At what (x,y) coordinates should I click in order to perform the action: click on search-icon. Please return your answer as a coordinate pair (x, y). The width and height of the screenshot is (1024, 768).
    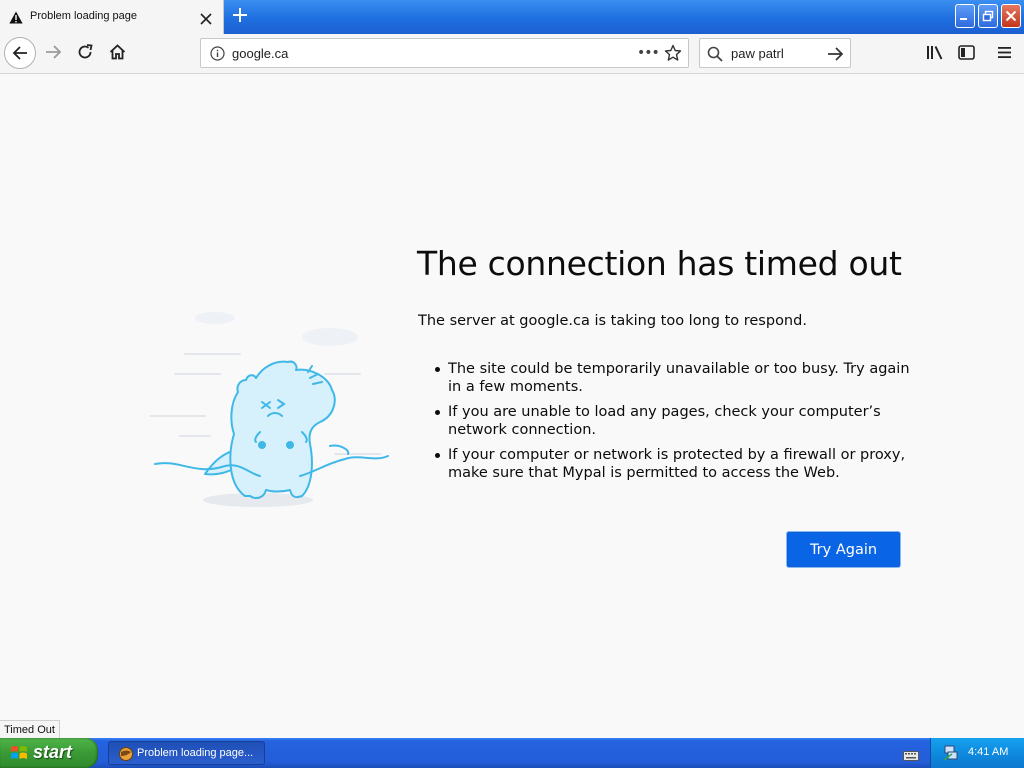
    Looking at the image, I should click on (715, 56).